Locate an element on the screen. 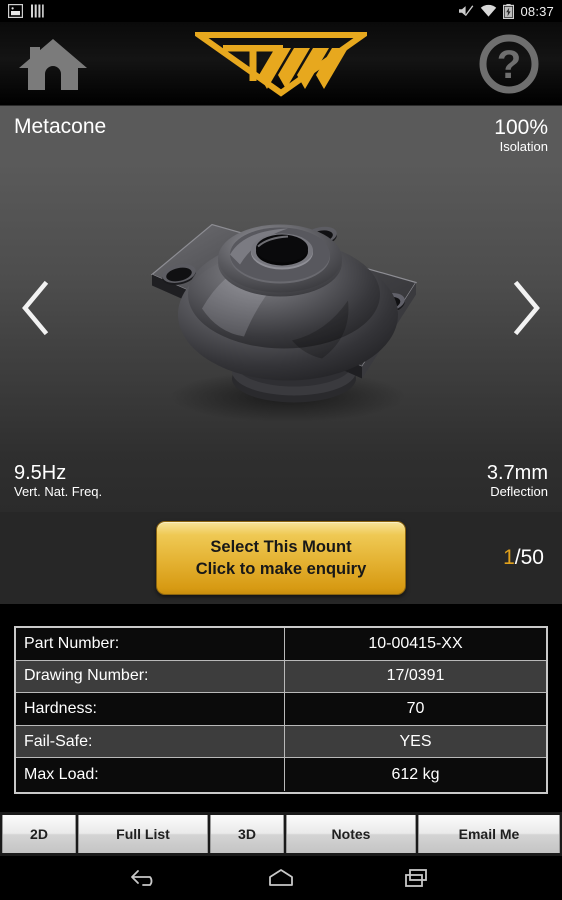 The image size is (562, 900). nav-recents-button is located at coordinates (417, 878).